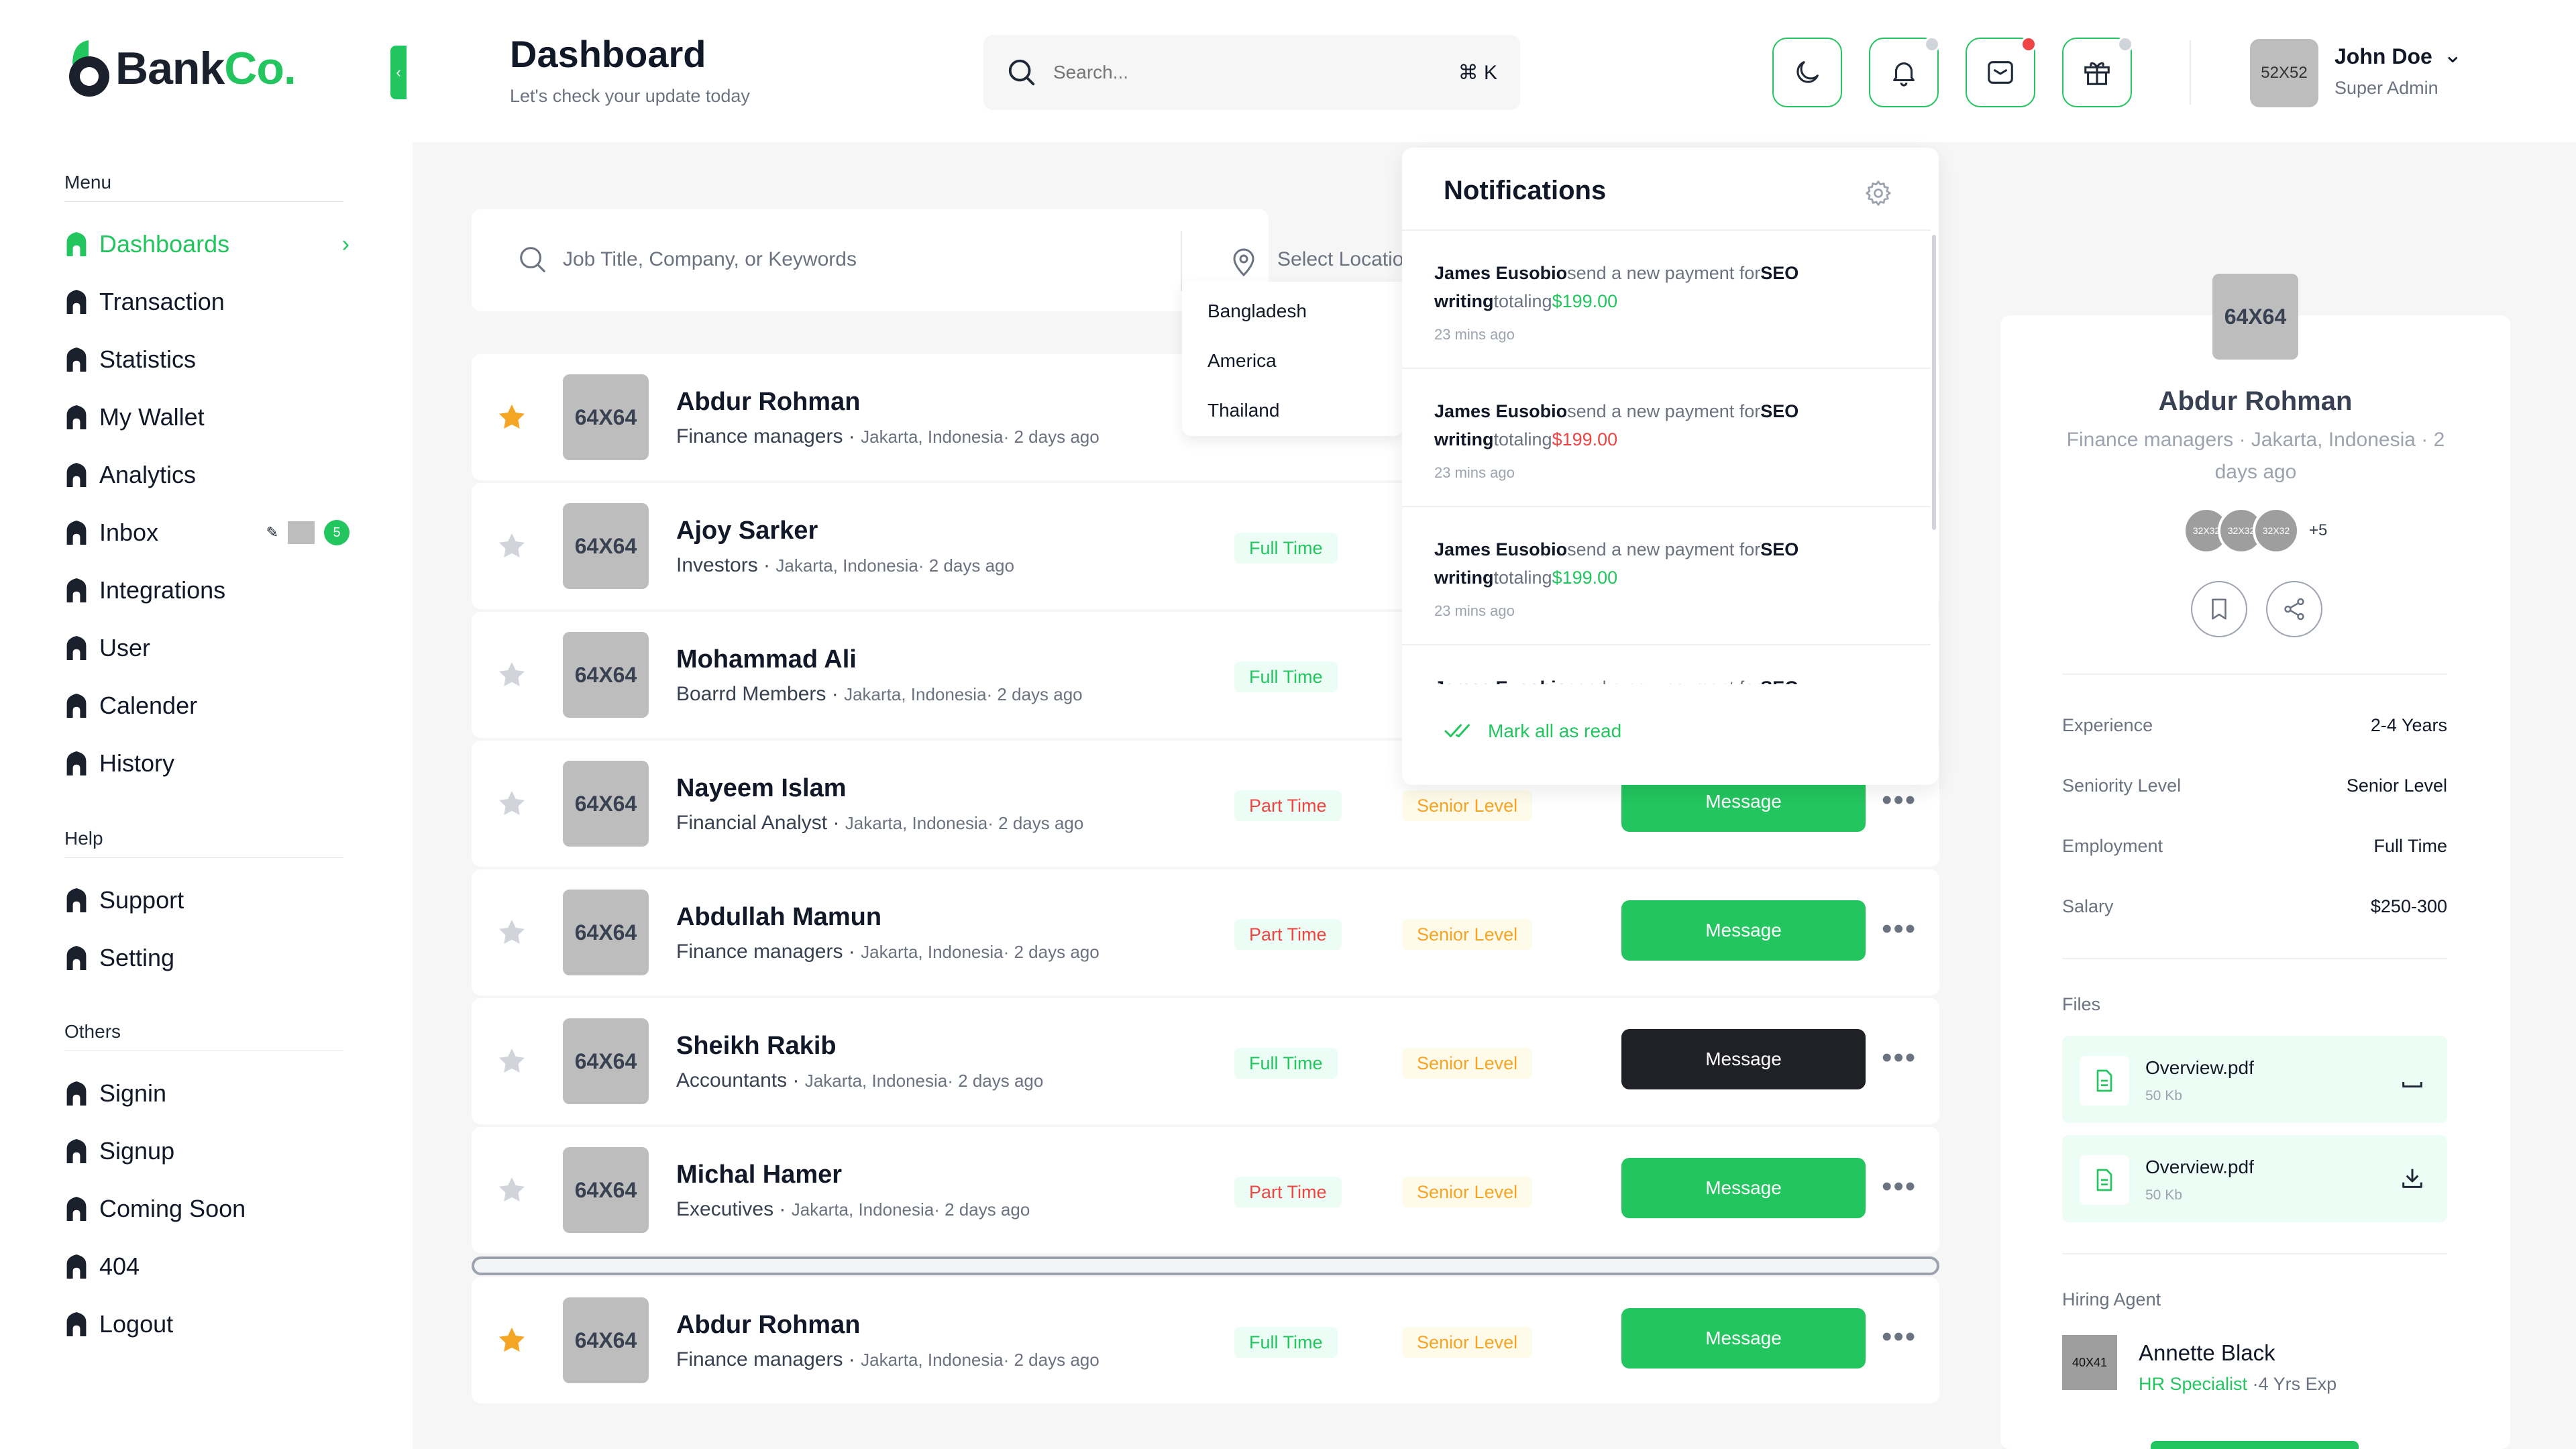  What do you see at coordinates (761, 788) in the screenshot?
I see `candidate-name: Nayeem Islam` at bounding box center [761, 788].